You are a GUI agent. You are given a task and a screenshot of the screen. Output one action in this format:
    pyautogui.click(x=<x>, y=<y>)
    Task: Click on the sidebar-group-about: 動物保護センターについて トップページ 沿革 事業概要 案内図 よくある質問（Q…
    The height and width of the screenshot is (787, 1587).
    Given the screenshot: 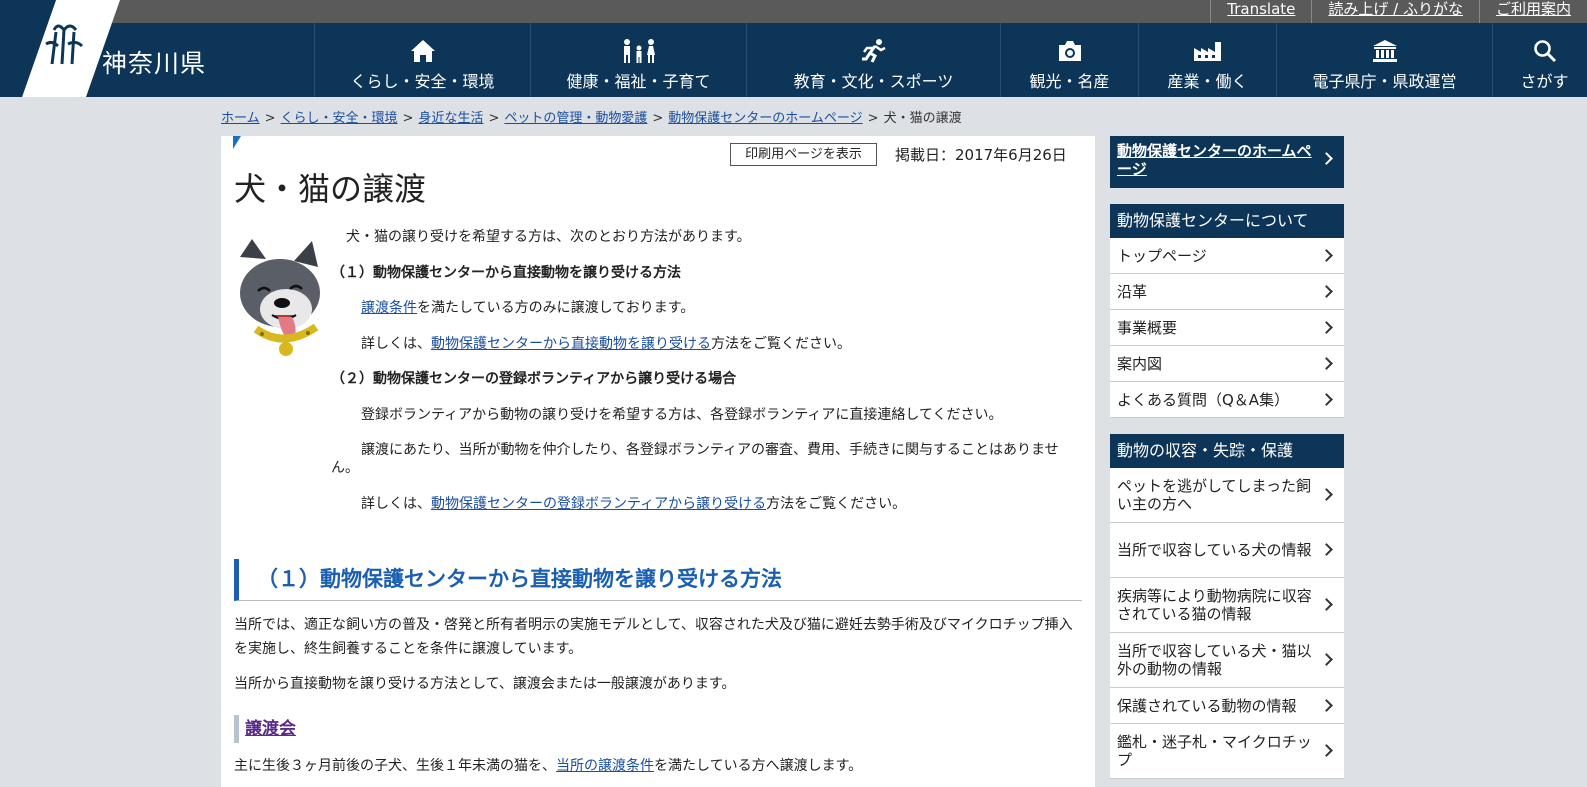 What is the action you would take?
    pyautogui.click(x=1227, y=311)
    